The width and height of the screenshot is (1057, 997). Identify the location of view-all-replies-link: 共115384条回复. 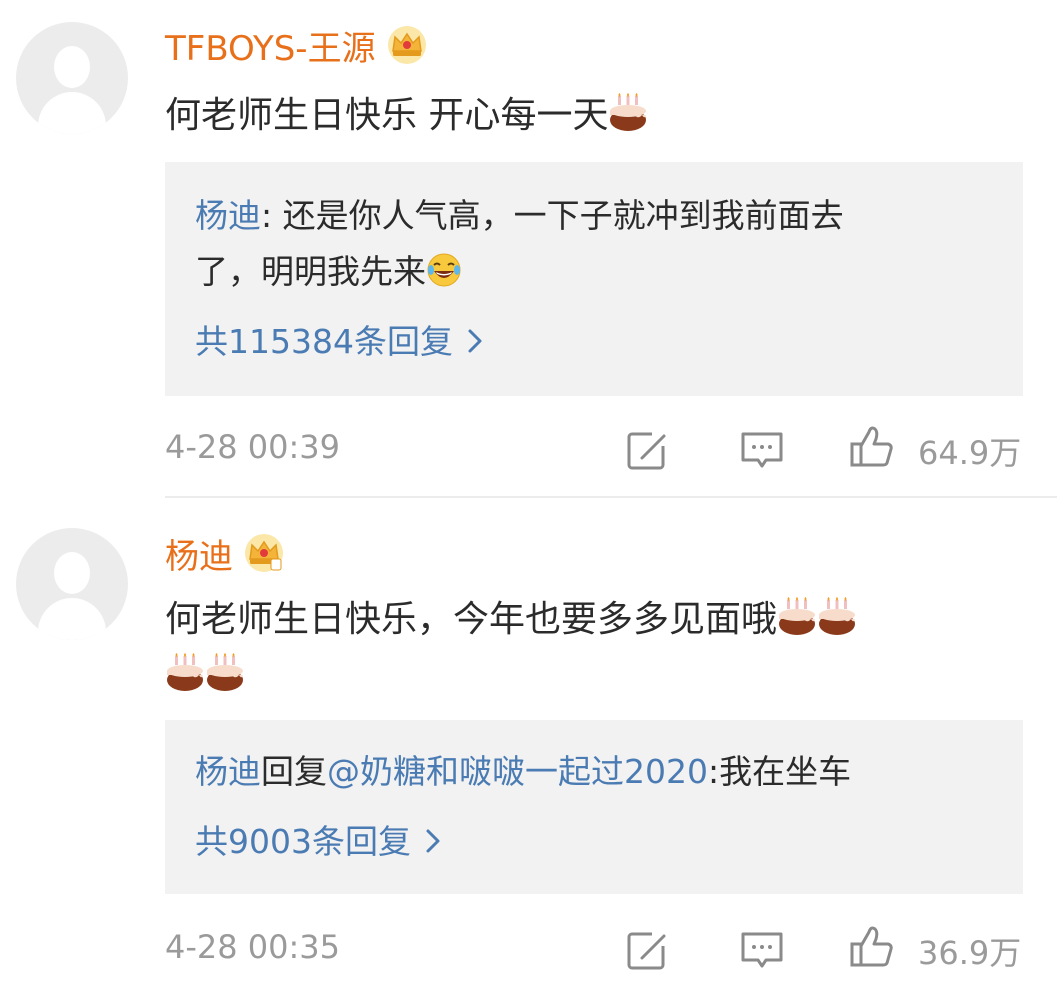
(340, 342).